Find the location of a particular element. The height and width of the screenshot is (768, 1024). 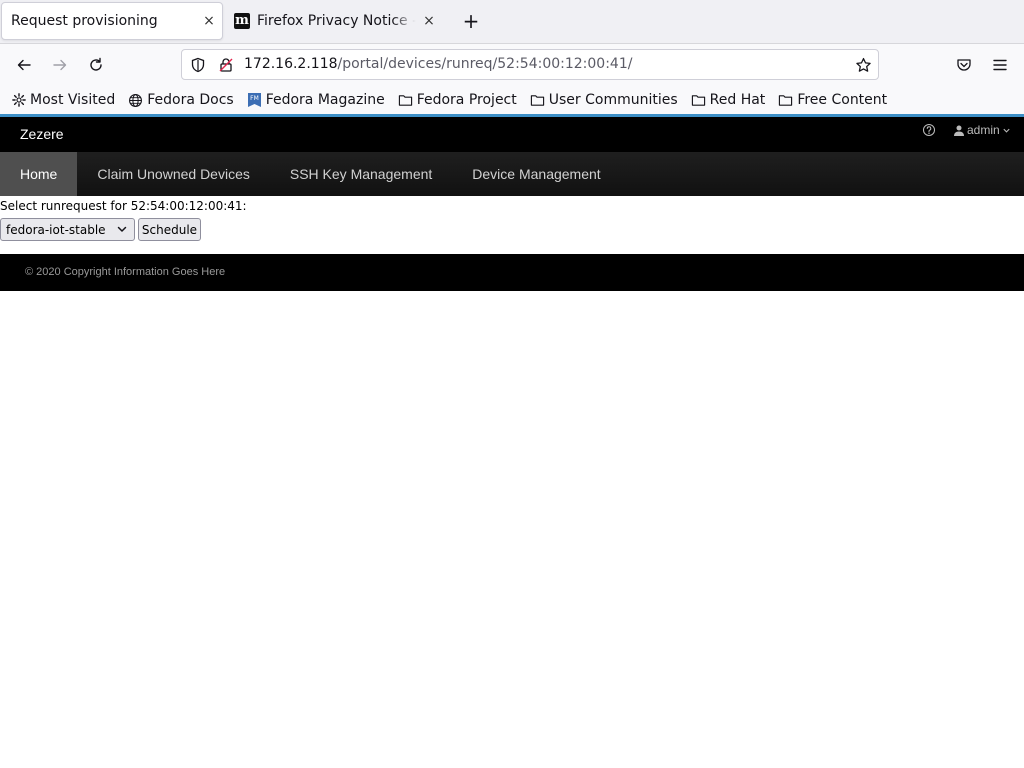

fedora-magazine-icon: FM is located at coordinates (254, 100).